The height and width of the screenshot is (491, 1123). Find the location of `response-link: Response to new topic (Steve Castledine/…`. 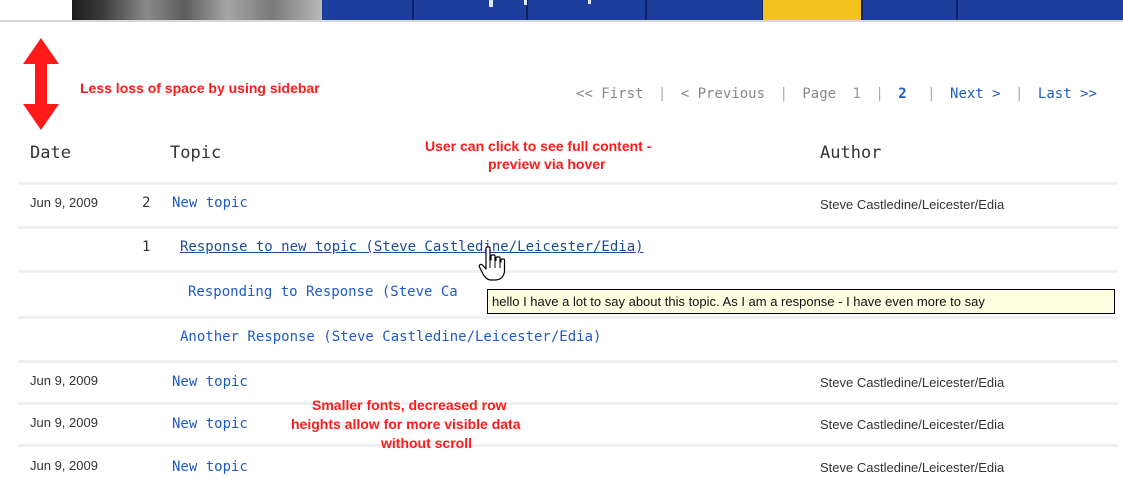

response-link: Response to new topic (Steve Castledine/… is located at coordinates (412, 247).